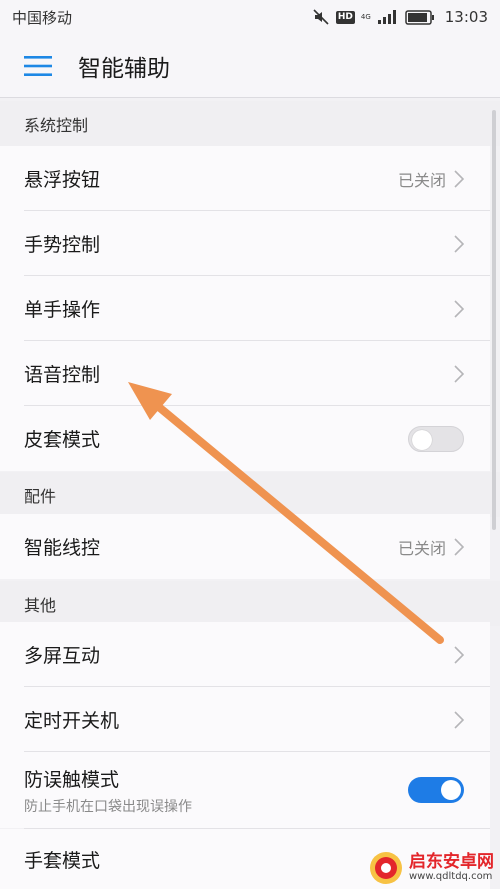 Image resolution: width=500 pixels, height=889 pixels. What do you see at coordinates (436, 438) in the screenshot?
I see `cover-mode-toggle` at bounding box center [436, 438].